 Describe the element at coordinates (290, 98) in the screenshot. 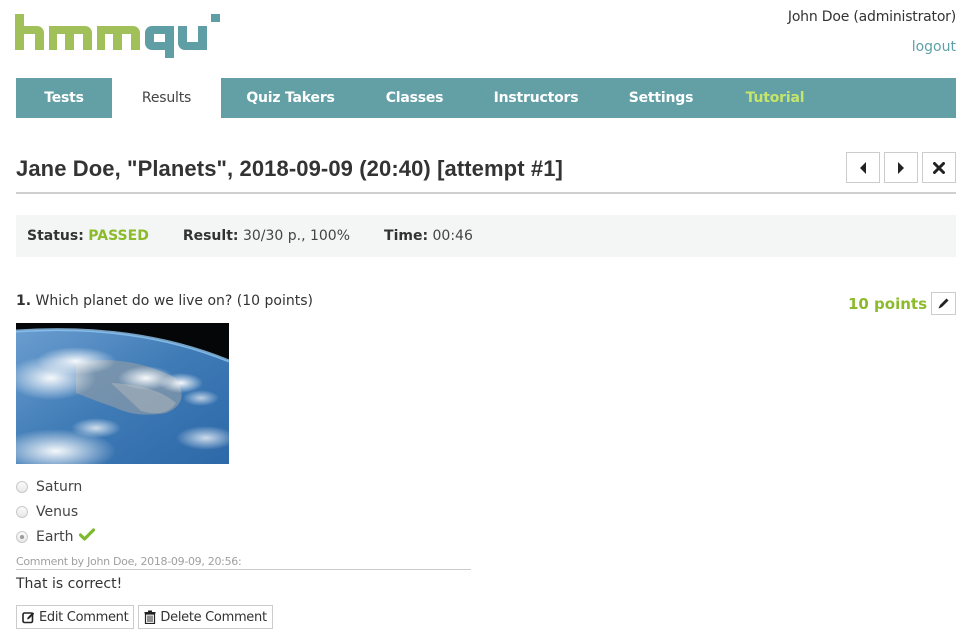

I see `nav-tab-quiz-takers: Quiz Takers` at that location.